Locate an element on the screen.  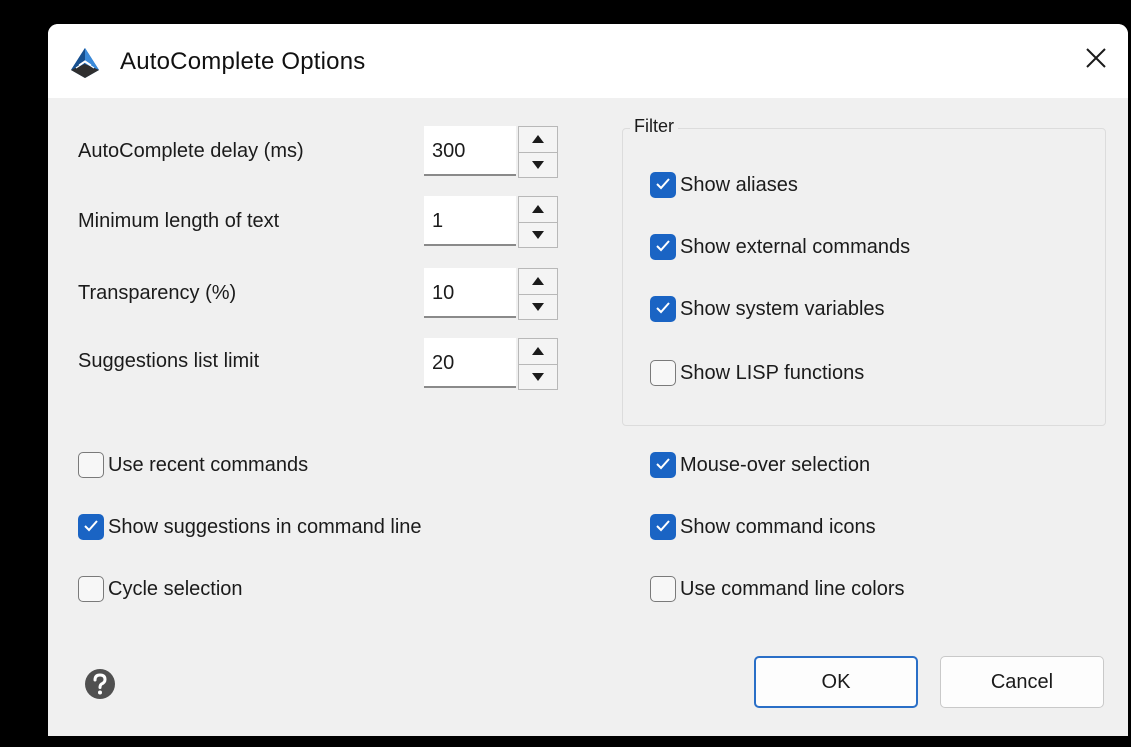
cycle-selection-checkbox: Cycle selection is located at coordinates (160, 589).